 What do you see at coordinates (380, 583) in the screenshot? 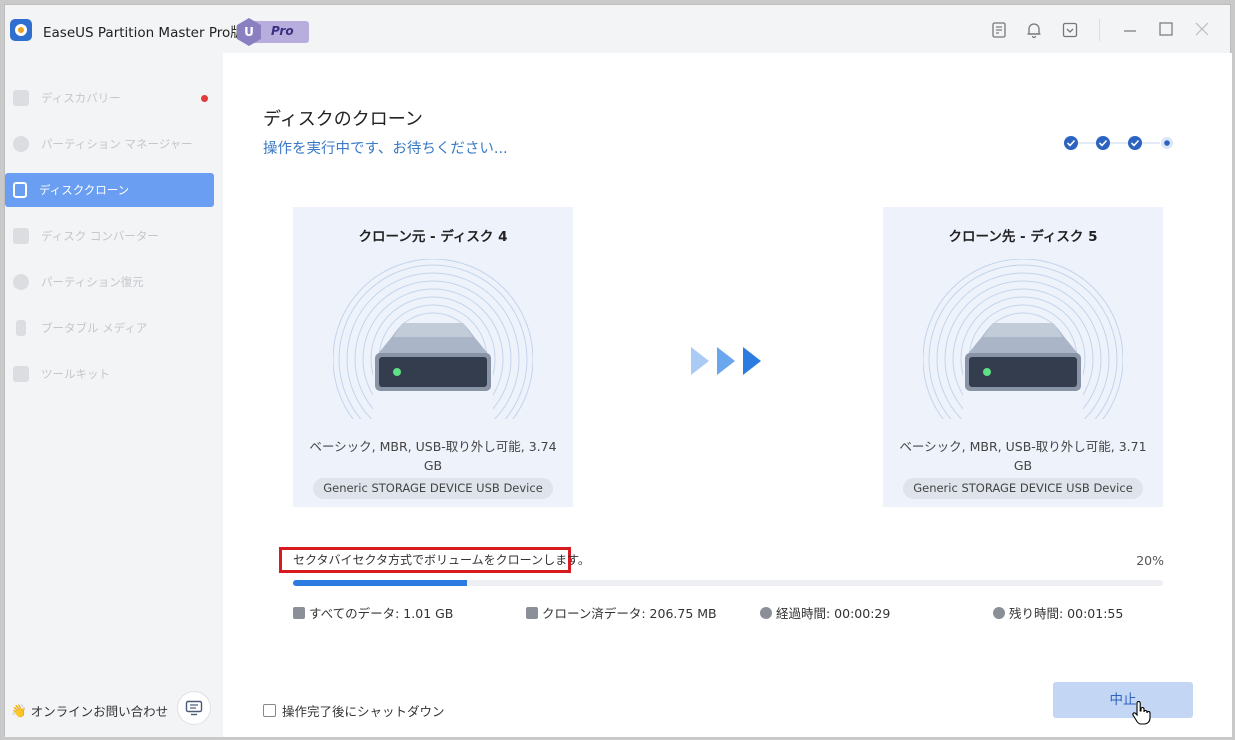
I see `progress-bar-fill` at bounding box center [380, 583].